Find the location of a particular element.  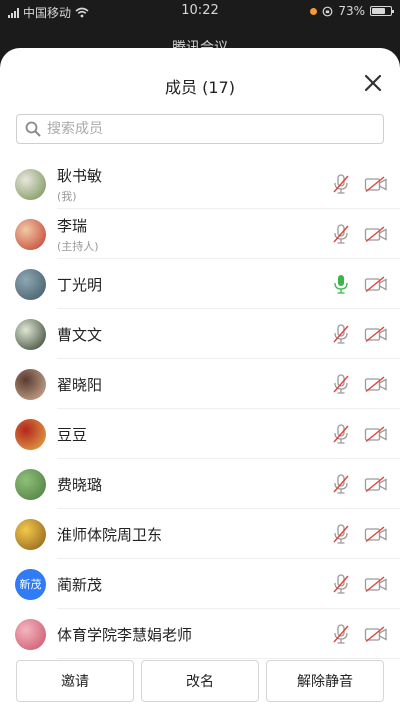

member-row: 丁光明 is located at coordinates (200, 284).